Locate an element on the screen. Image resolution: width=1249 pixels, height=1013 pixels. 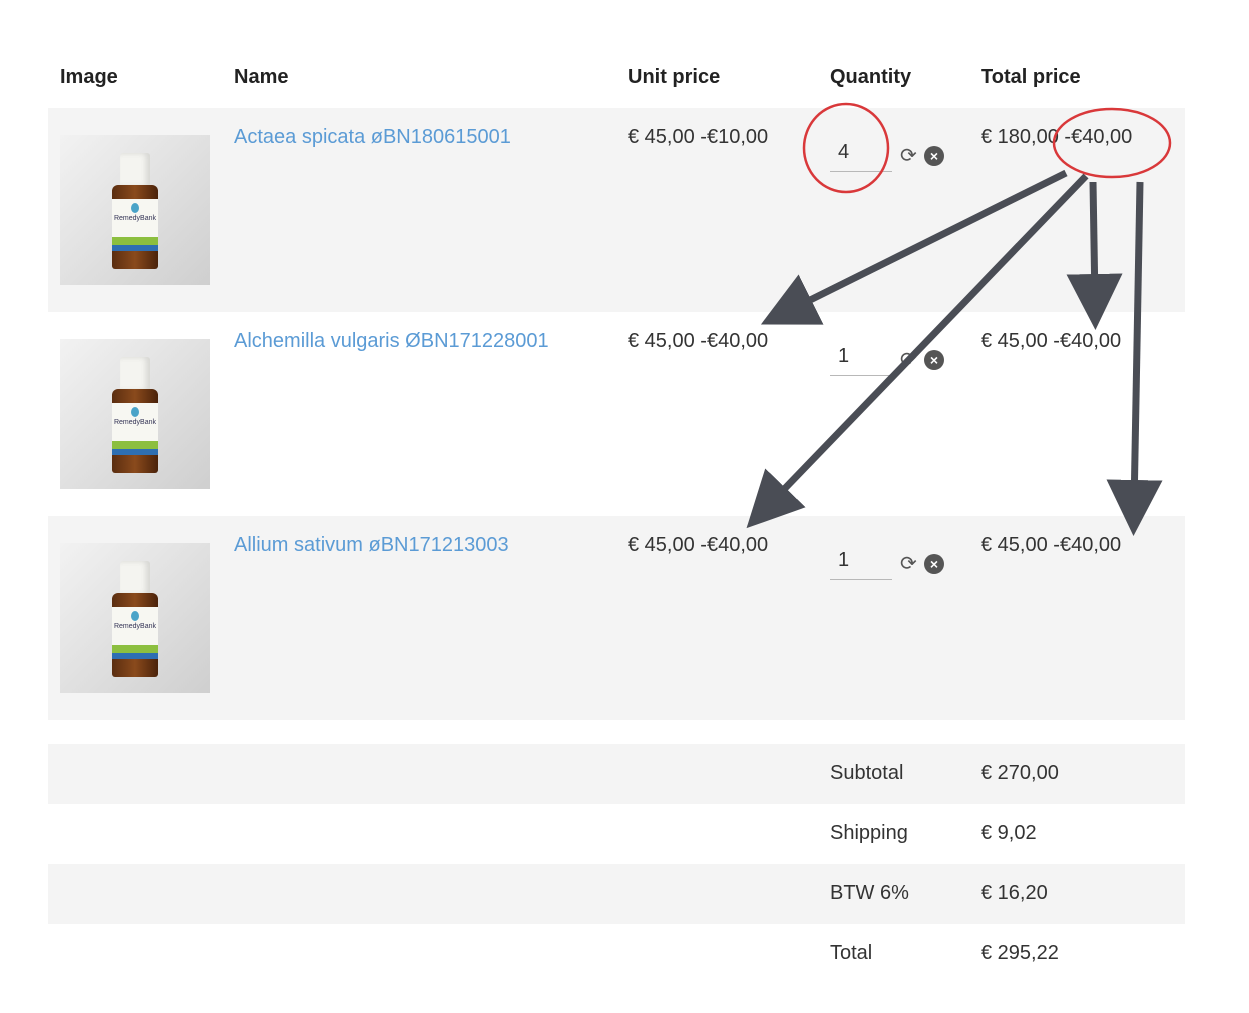
unit-price: € 45,00 -€10,00 is located at coordinates (698, 137).